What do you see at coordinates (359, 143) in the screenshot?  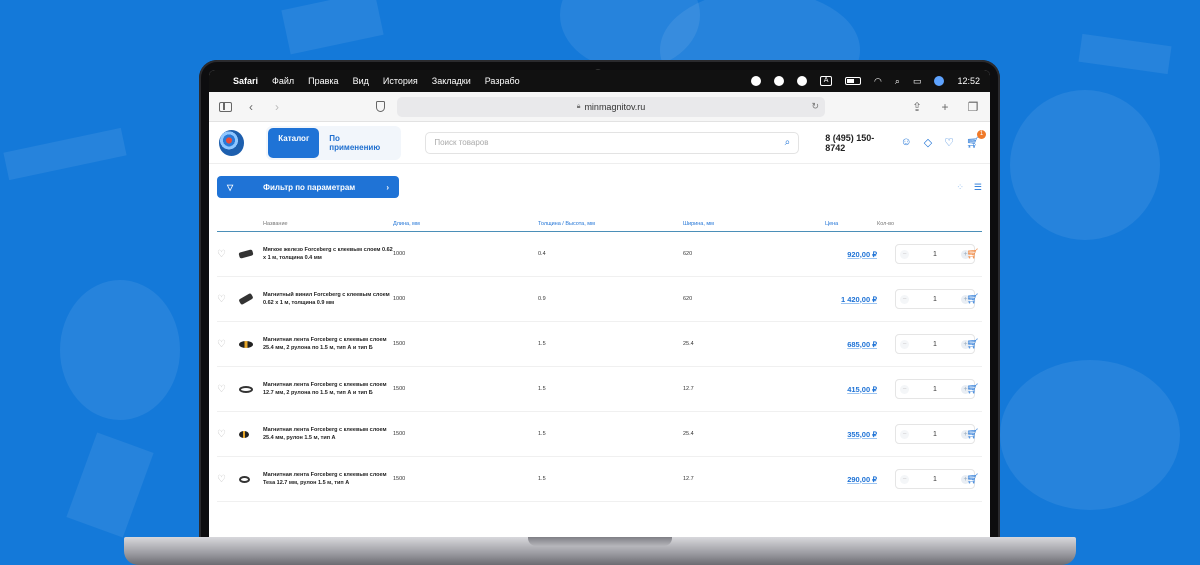 I see `by-use-button: По применению` at bounding box center [359, 143].